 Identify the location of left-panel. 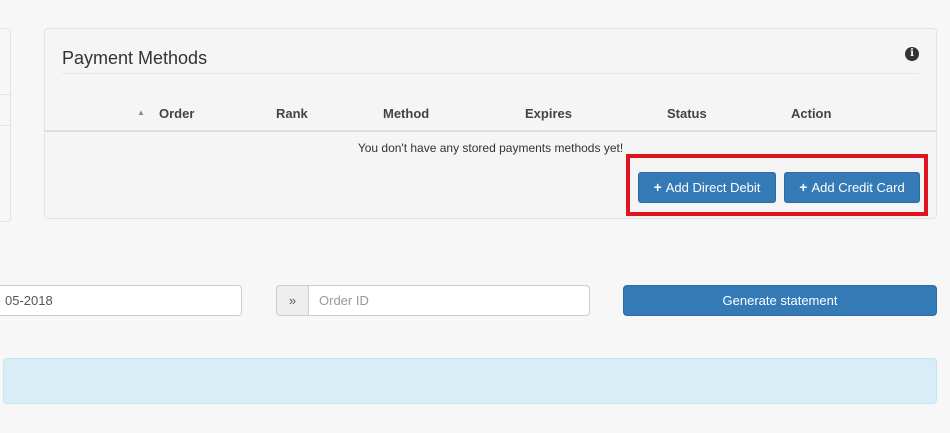
(5, 125).